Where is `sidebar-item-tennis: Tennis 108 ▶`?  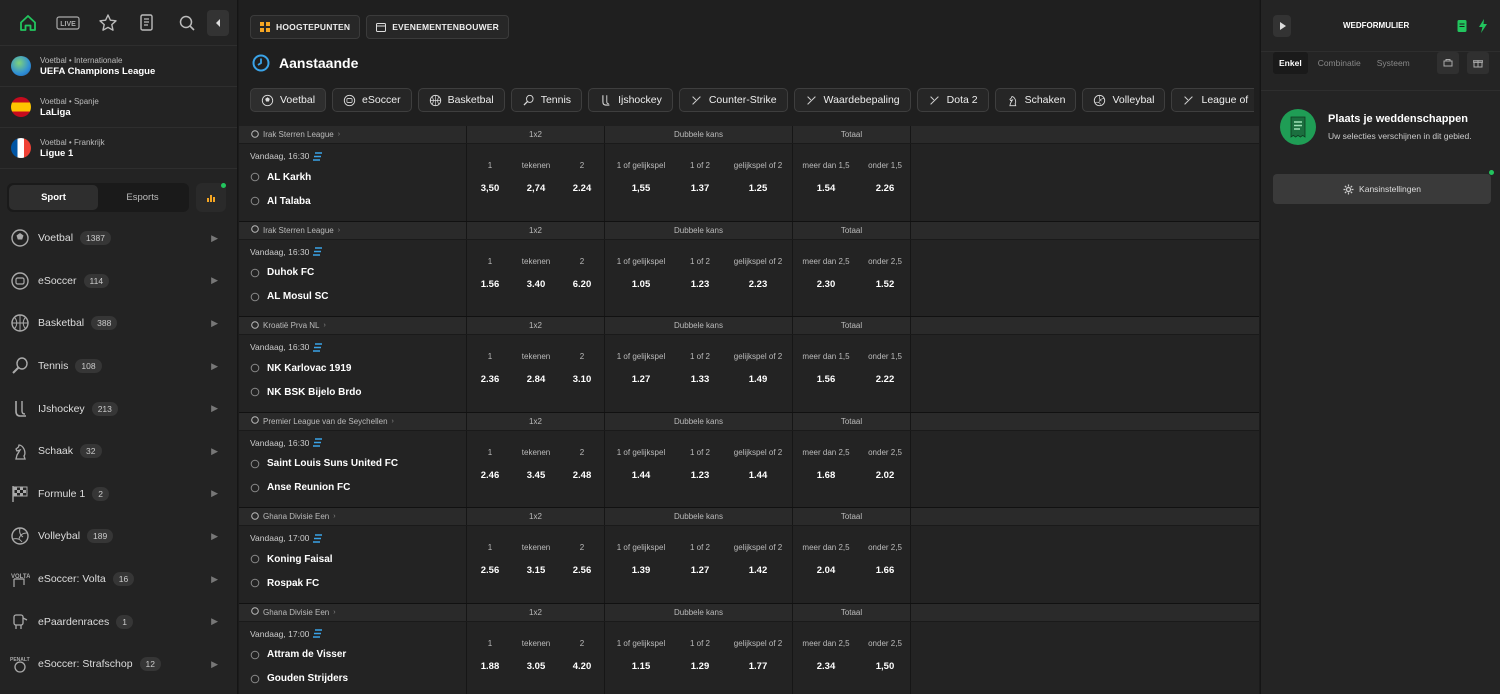 sidebar-item-tennis: Tennis 108 ▶ is located at coordinates (119, 366).